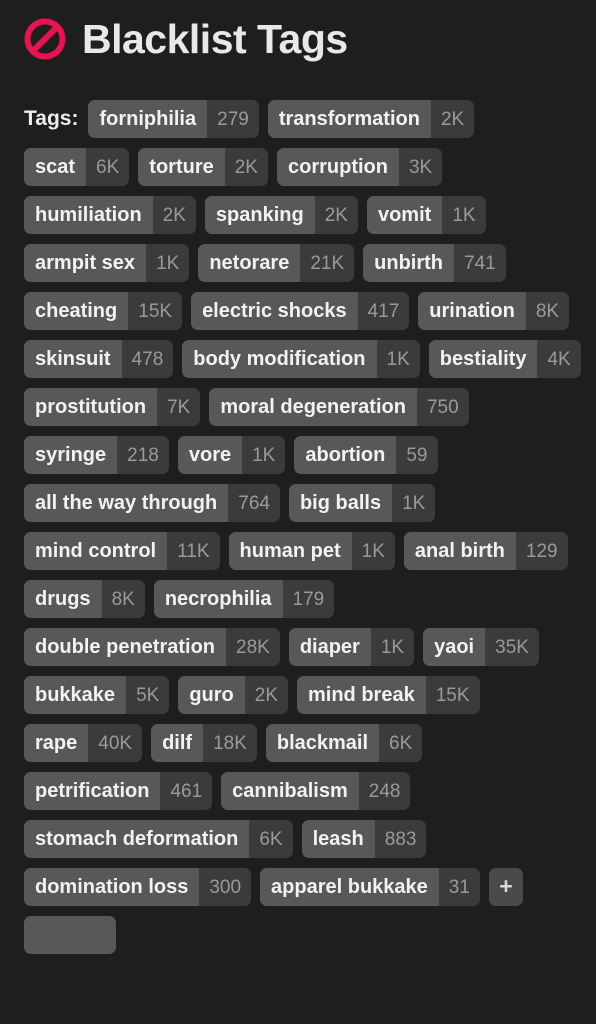 This screenshot has width=596, height=1024. I want to click on tag-pill-label: anal birth, so click(459, 551).